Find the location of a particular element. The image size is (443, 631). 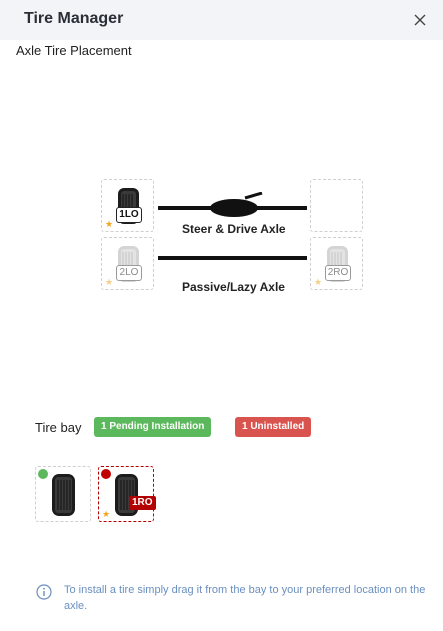

slot-2ro: 2RO ★ is located at coordinates (336, 263).